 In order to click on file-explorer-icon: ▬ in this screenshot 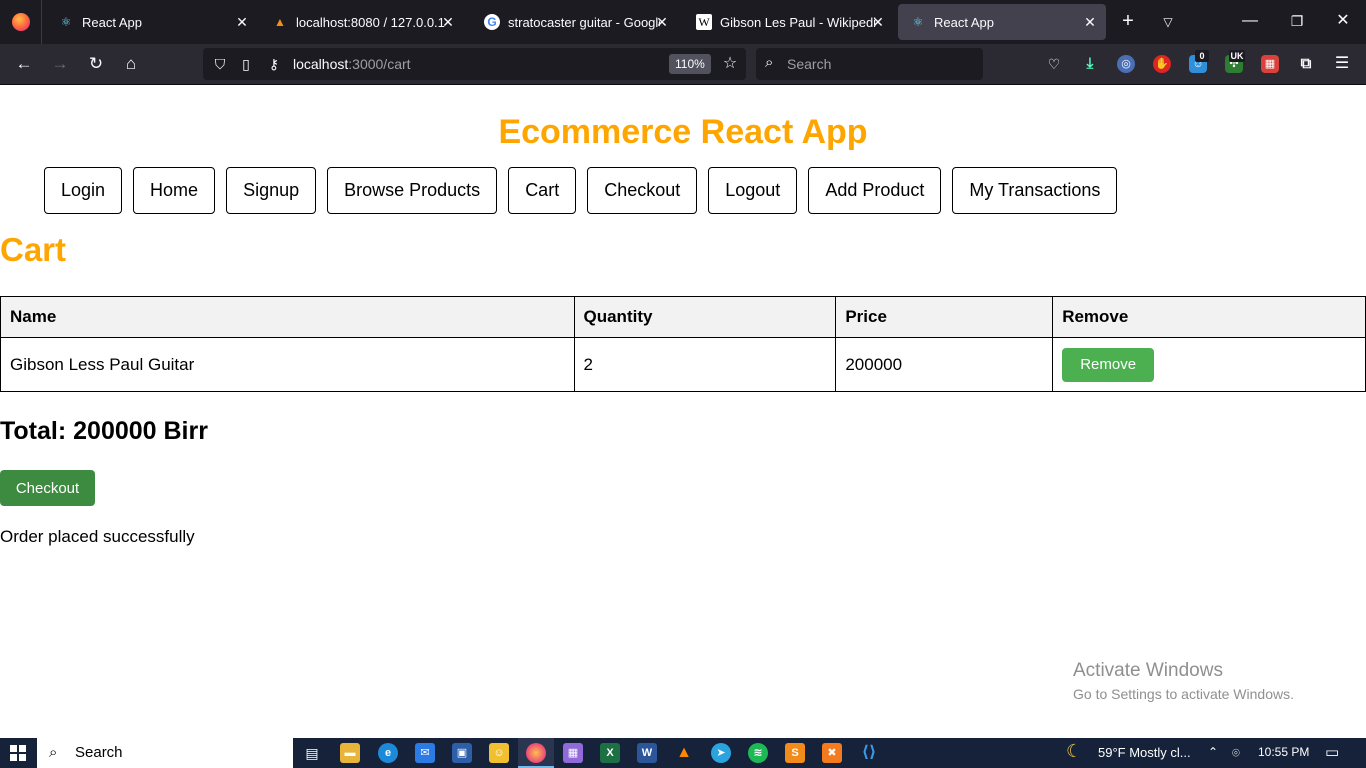, I will do `click(350, 753)`.